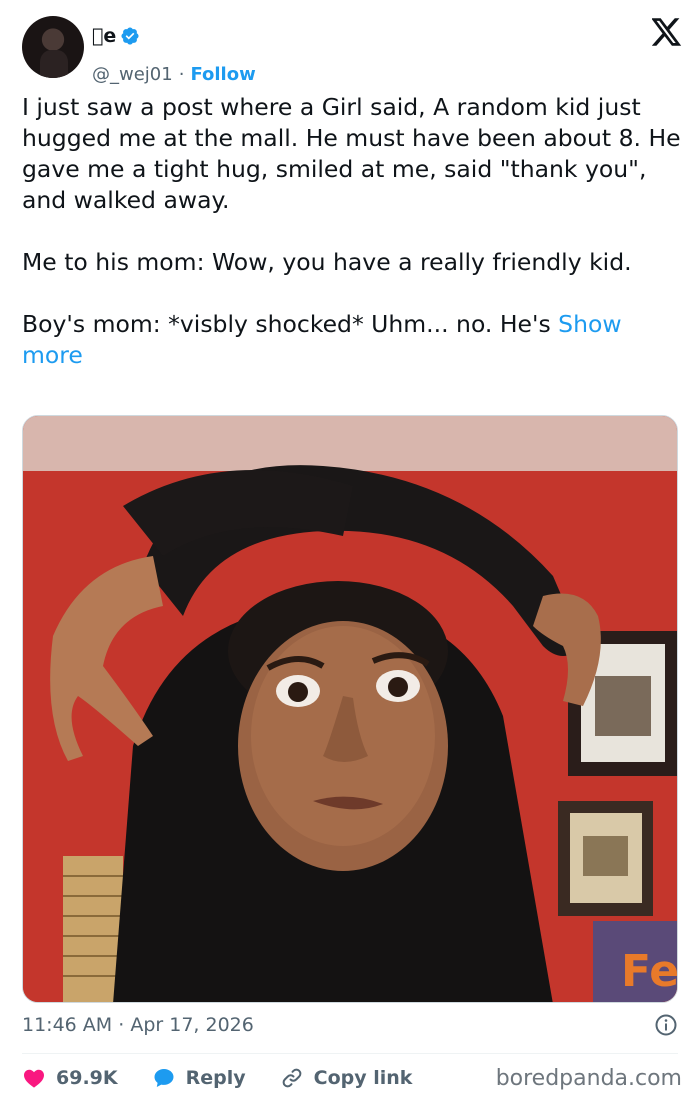 The image size is (700, 1105). I want to click on link-icon, so click(291, 1078).